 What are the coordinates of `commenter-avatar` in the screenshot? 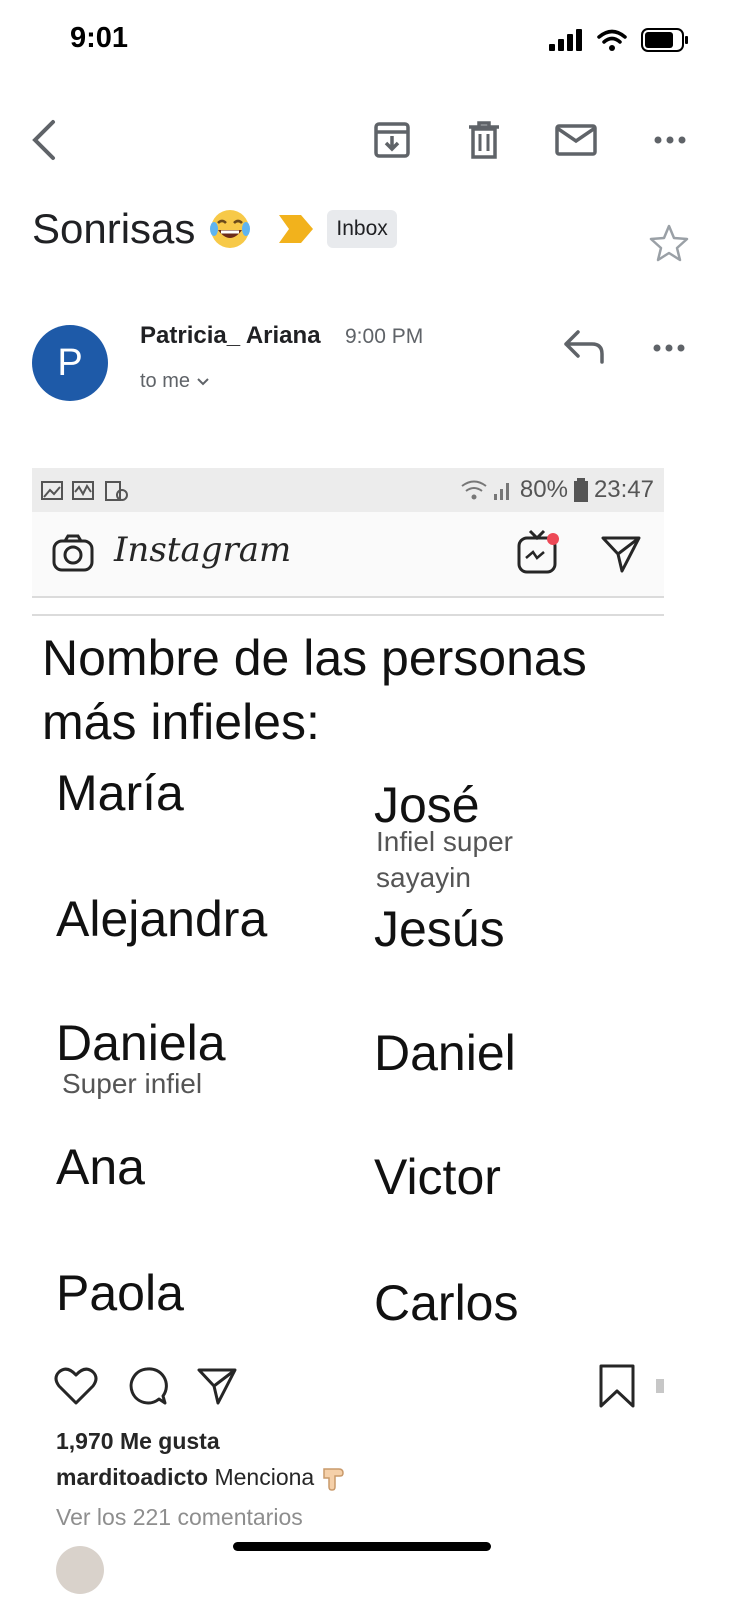 It's located at (80, 1570).